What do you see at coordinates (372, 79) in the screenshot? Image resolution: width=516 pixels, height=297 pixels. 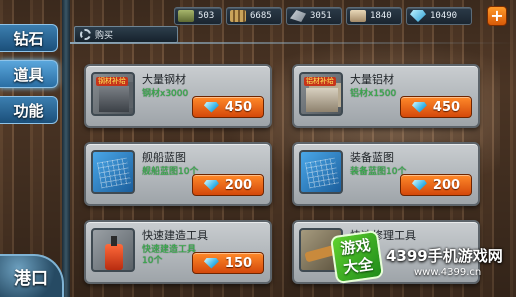 I see `item-name: 大量铝材` at bounding box center [372, 79].